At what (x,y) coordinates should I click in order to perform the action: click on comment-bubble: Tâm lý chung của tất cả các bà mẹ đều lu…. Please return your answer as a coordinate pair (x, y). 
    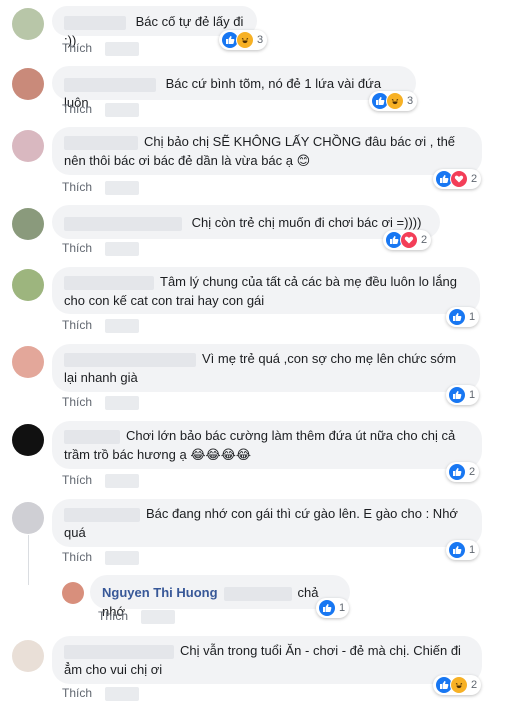
    Looking at the image, I should click on (266, 290).